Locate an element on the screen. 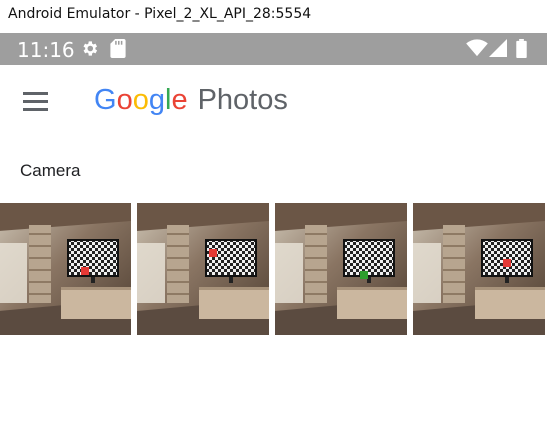 The width and height of the screenshot is (547, 441). section-title: Camera is located at coordinates (50, 170).